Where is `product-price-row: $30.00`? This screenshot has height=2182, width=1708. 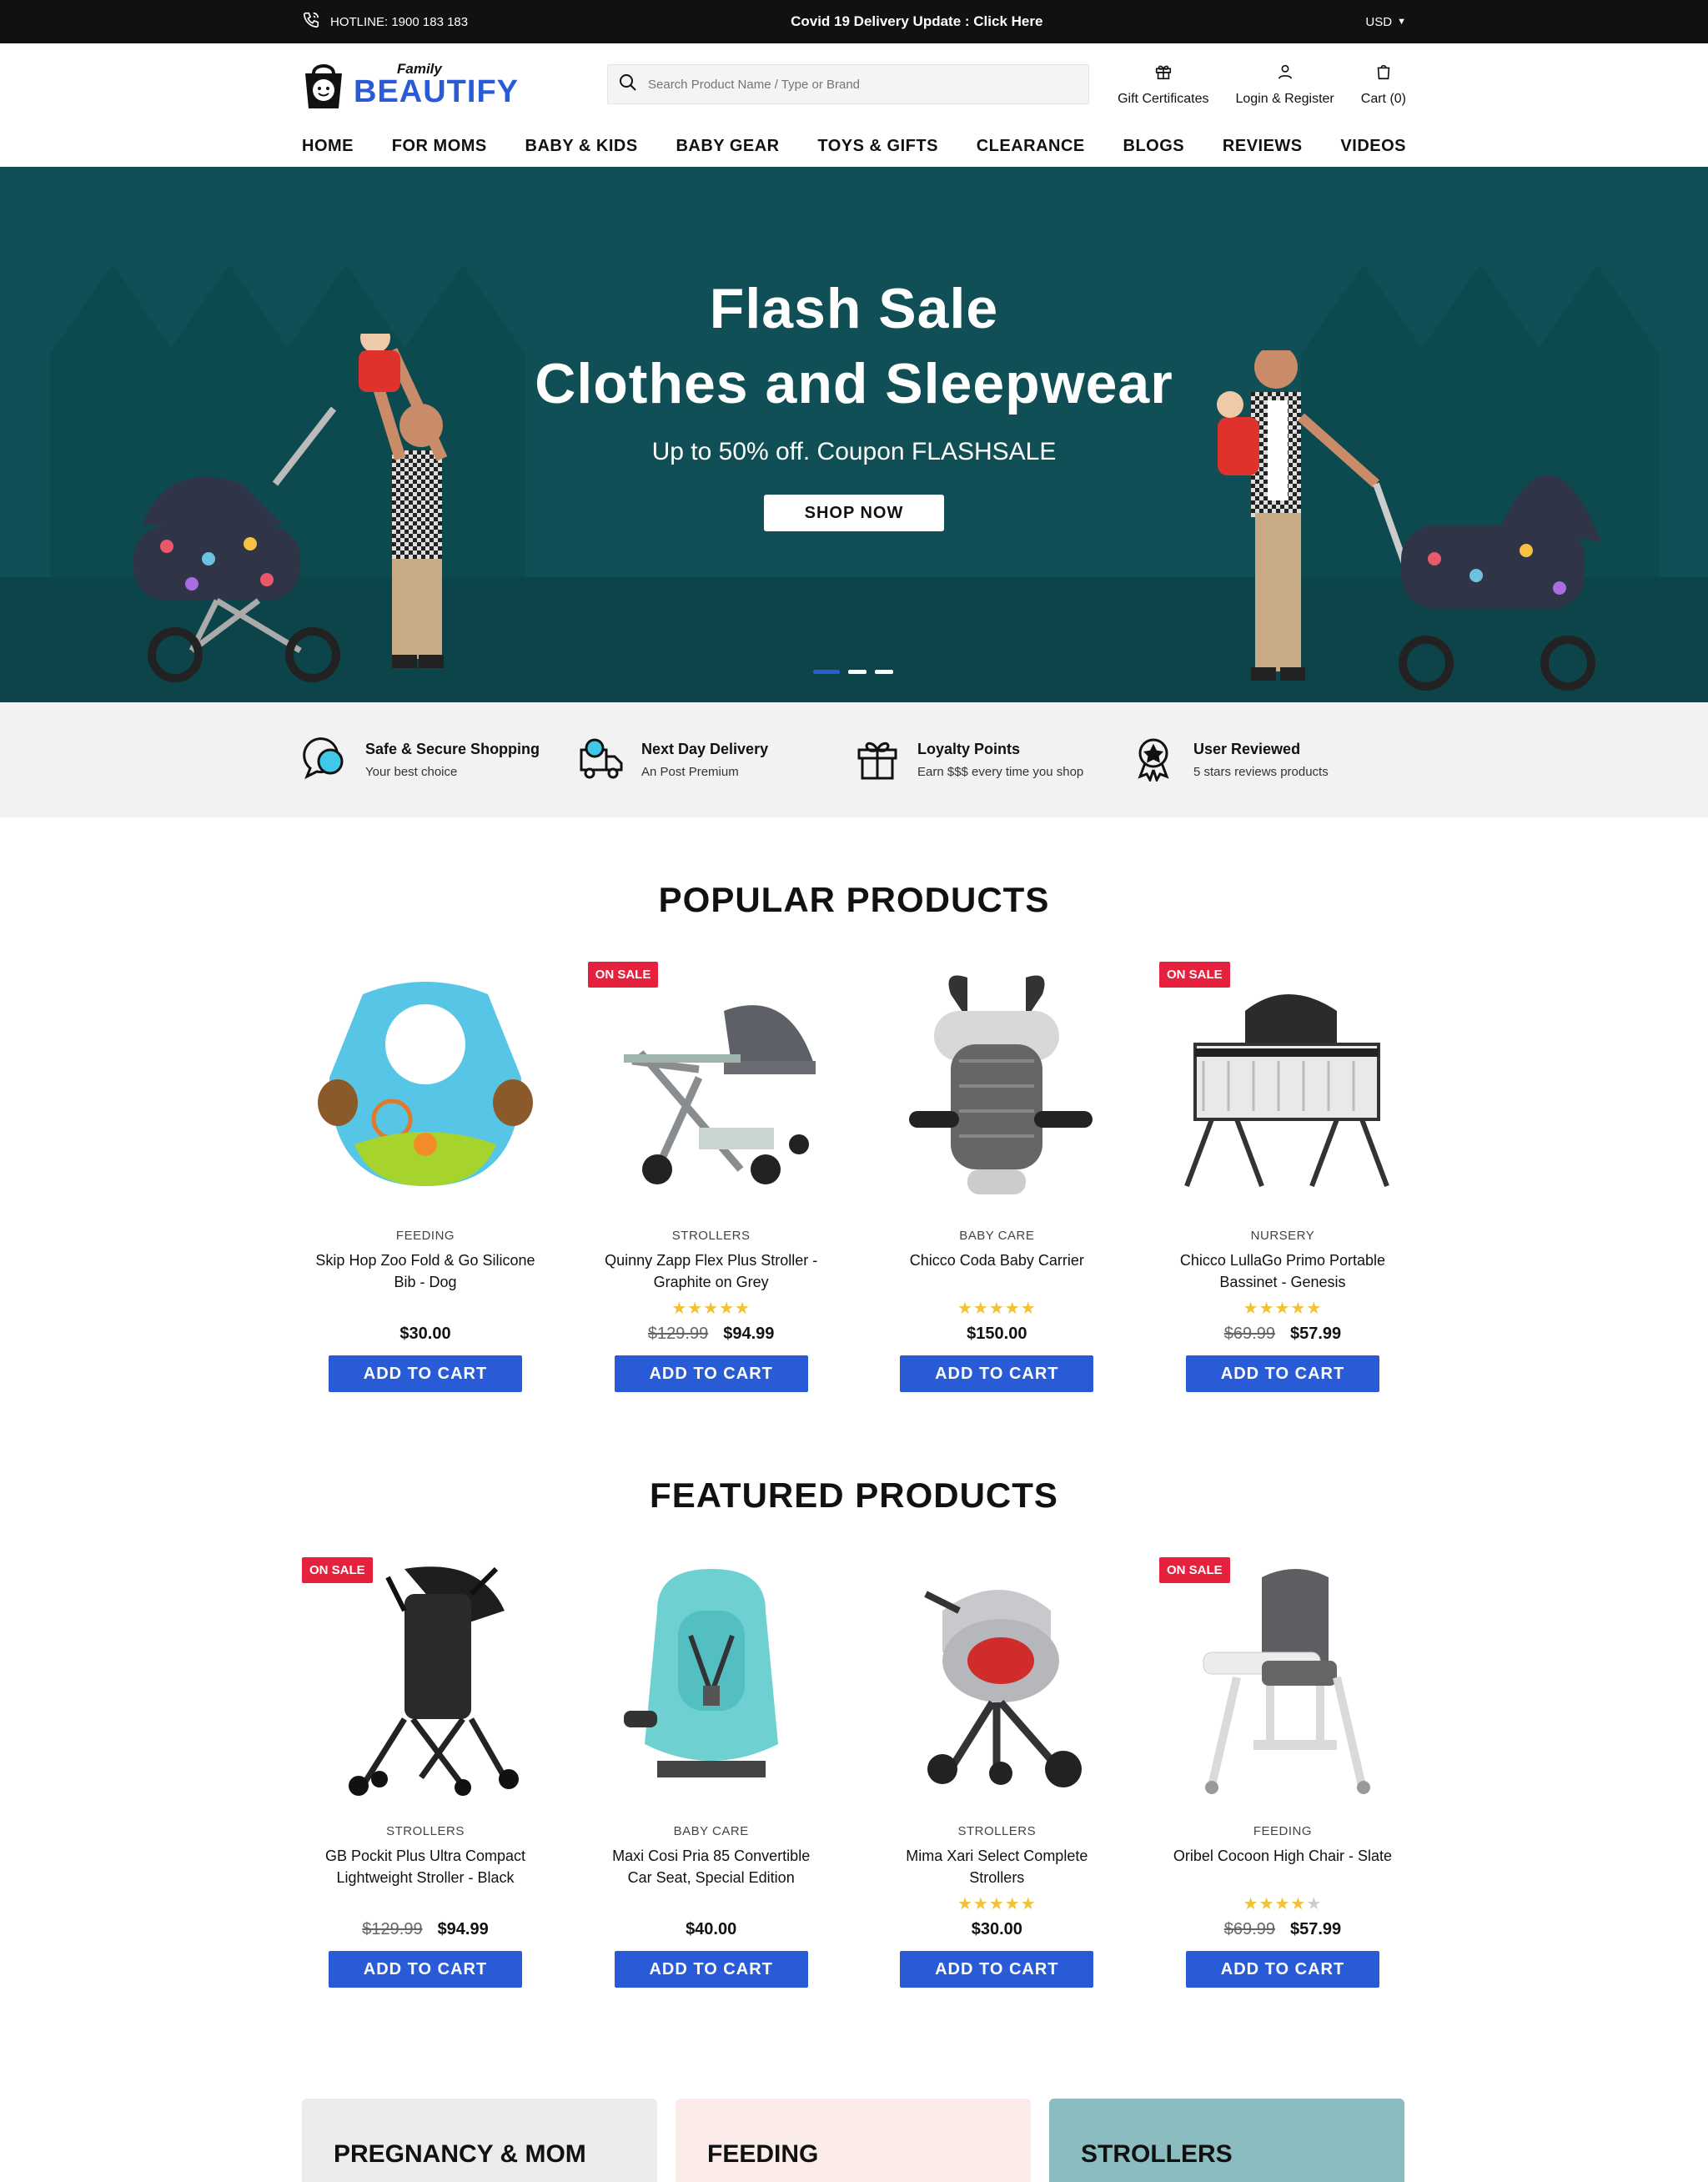
product-price-row: $30.00 is located at coordinates (424, 1334).